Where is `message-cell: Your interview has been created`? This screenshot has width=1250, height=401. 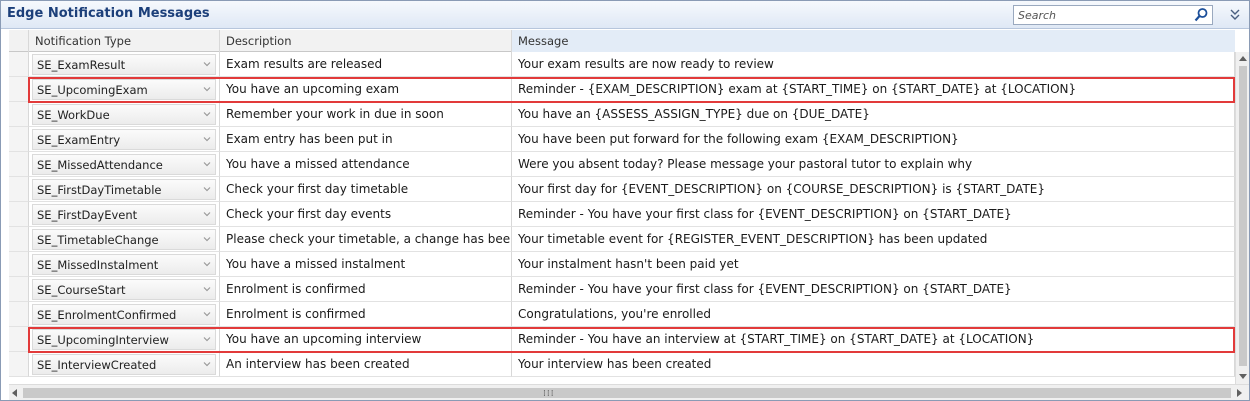 message-cell: Your interview has been created is located at coordinates (873, 364).